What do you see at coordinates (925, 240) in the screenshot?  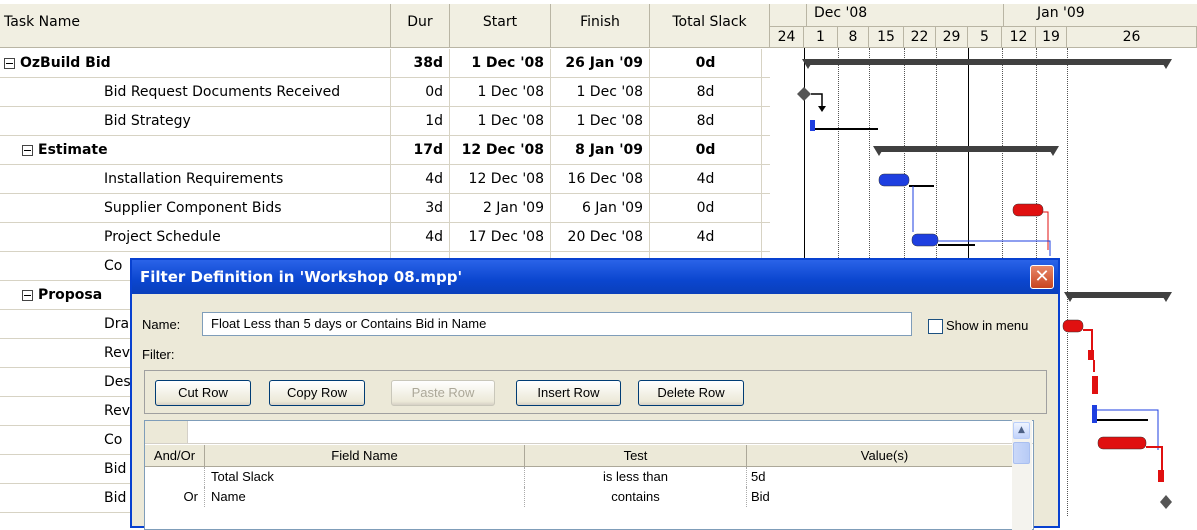 I see `task-bar-project-schedule` at bounding box center [925, 240].